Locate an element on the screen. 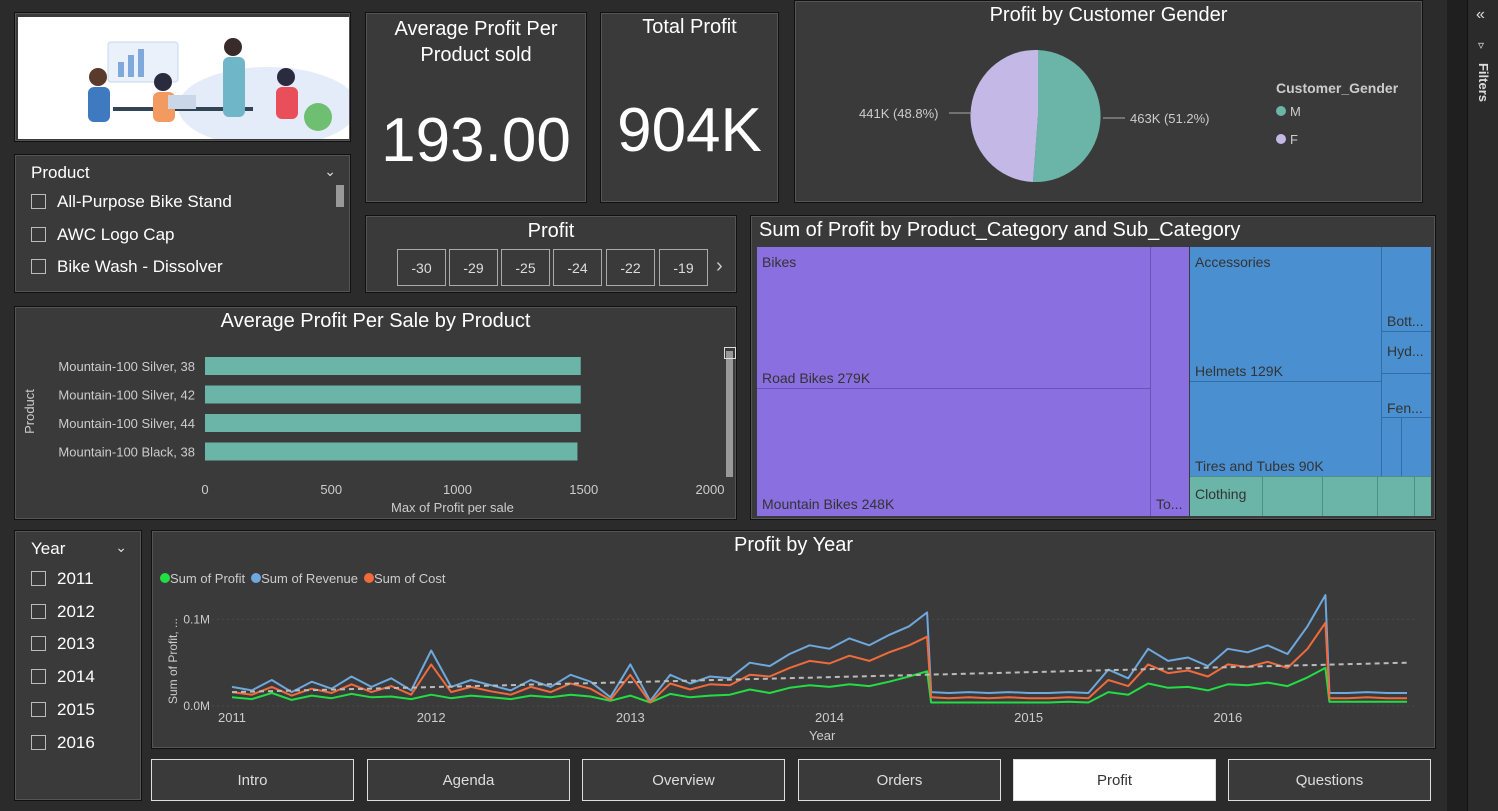 This screenshot has width=1498, height=811. nav-button-profit: Profit is located at coordinates (1114, 780).